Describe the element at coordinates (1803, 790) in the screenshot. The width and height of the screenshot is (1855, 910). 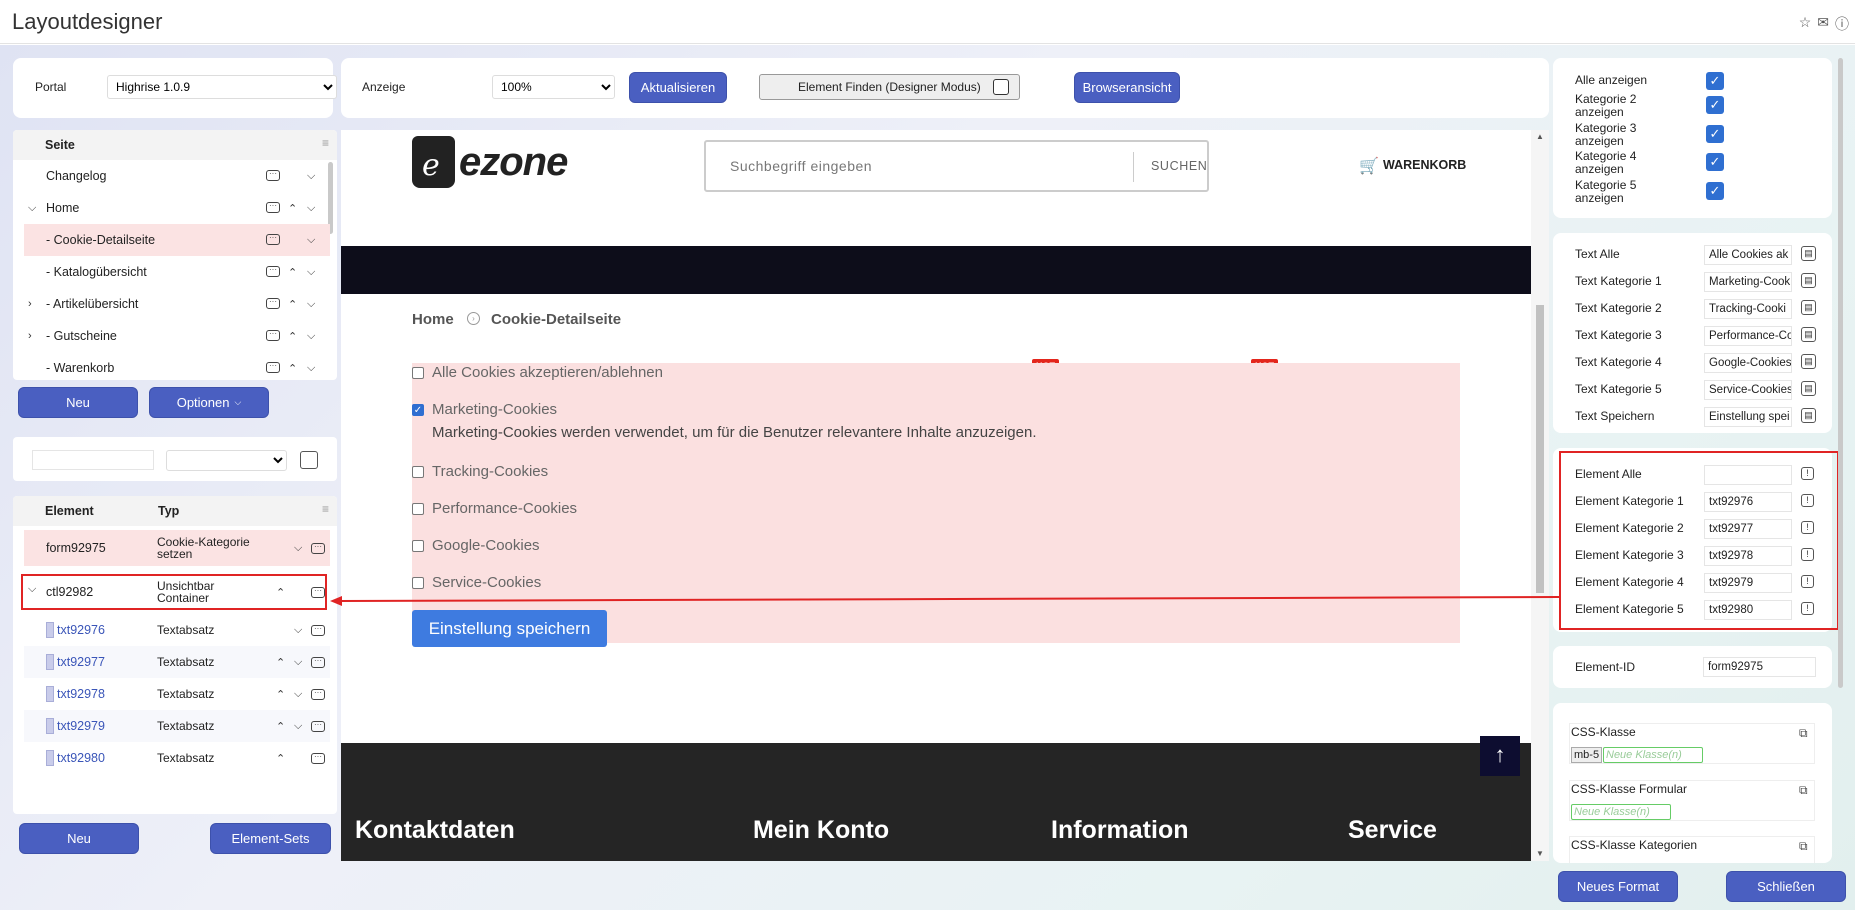
I see `copy-icon: ⧉` at that location.